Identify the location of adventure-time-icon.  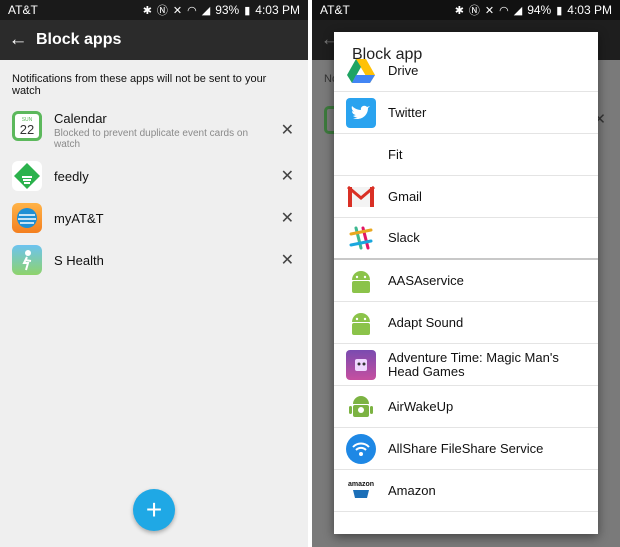
(361, 364).